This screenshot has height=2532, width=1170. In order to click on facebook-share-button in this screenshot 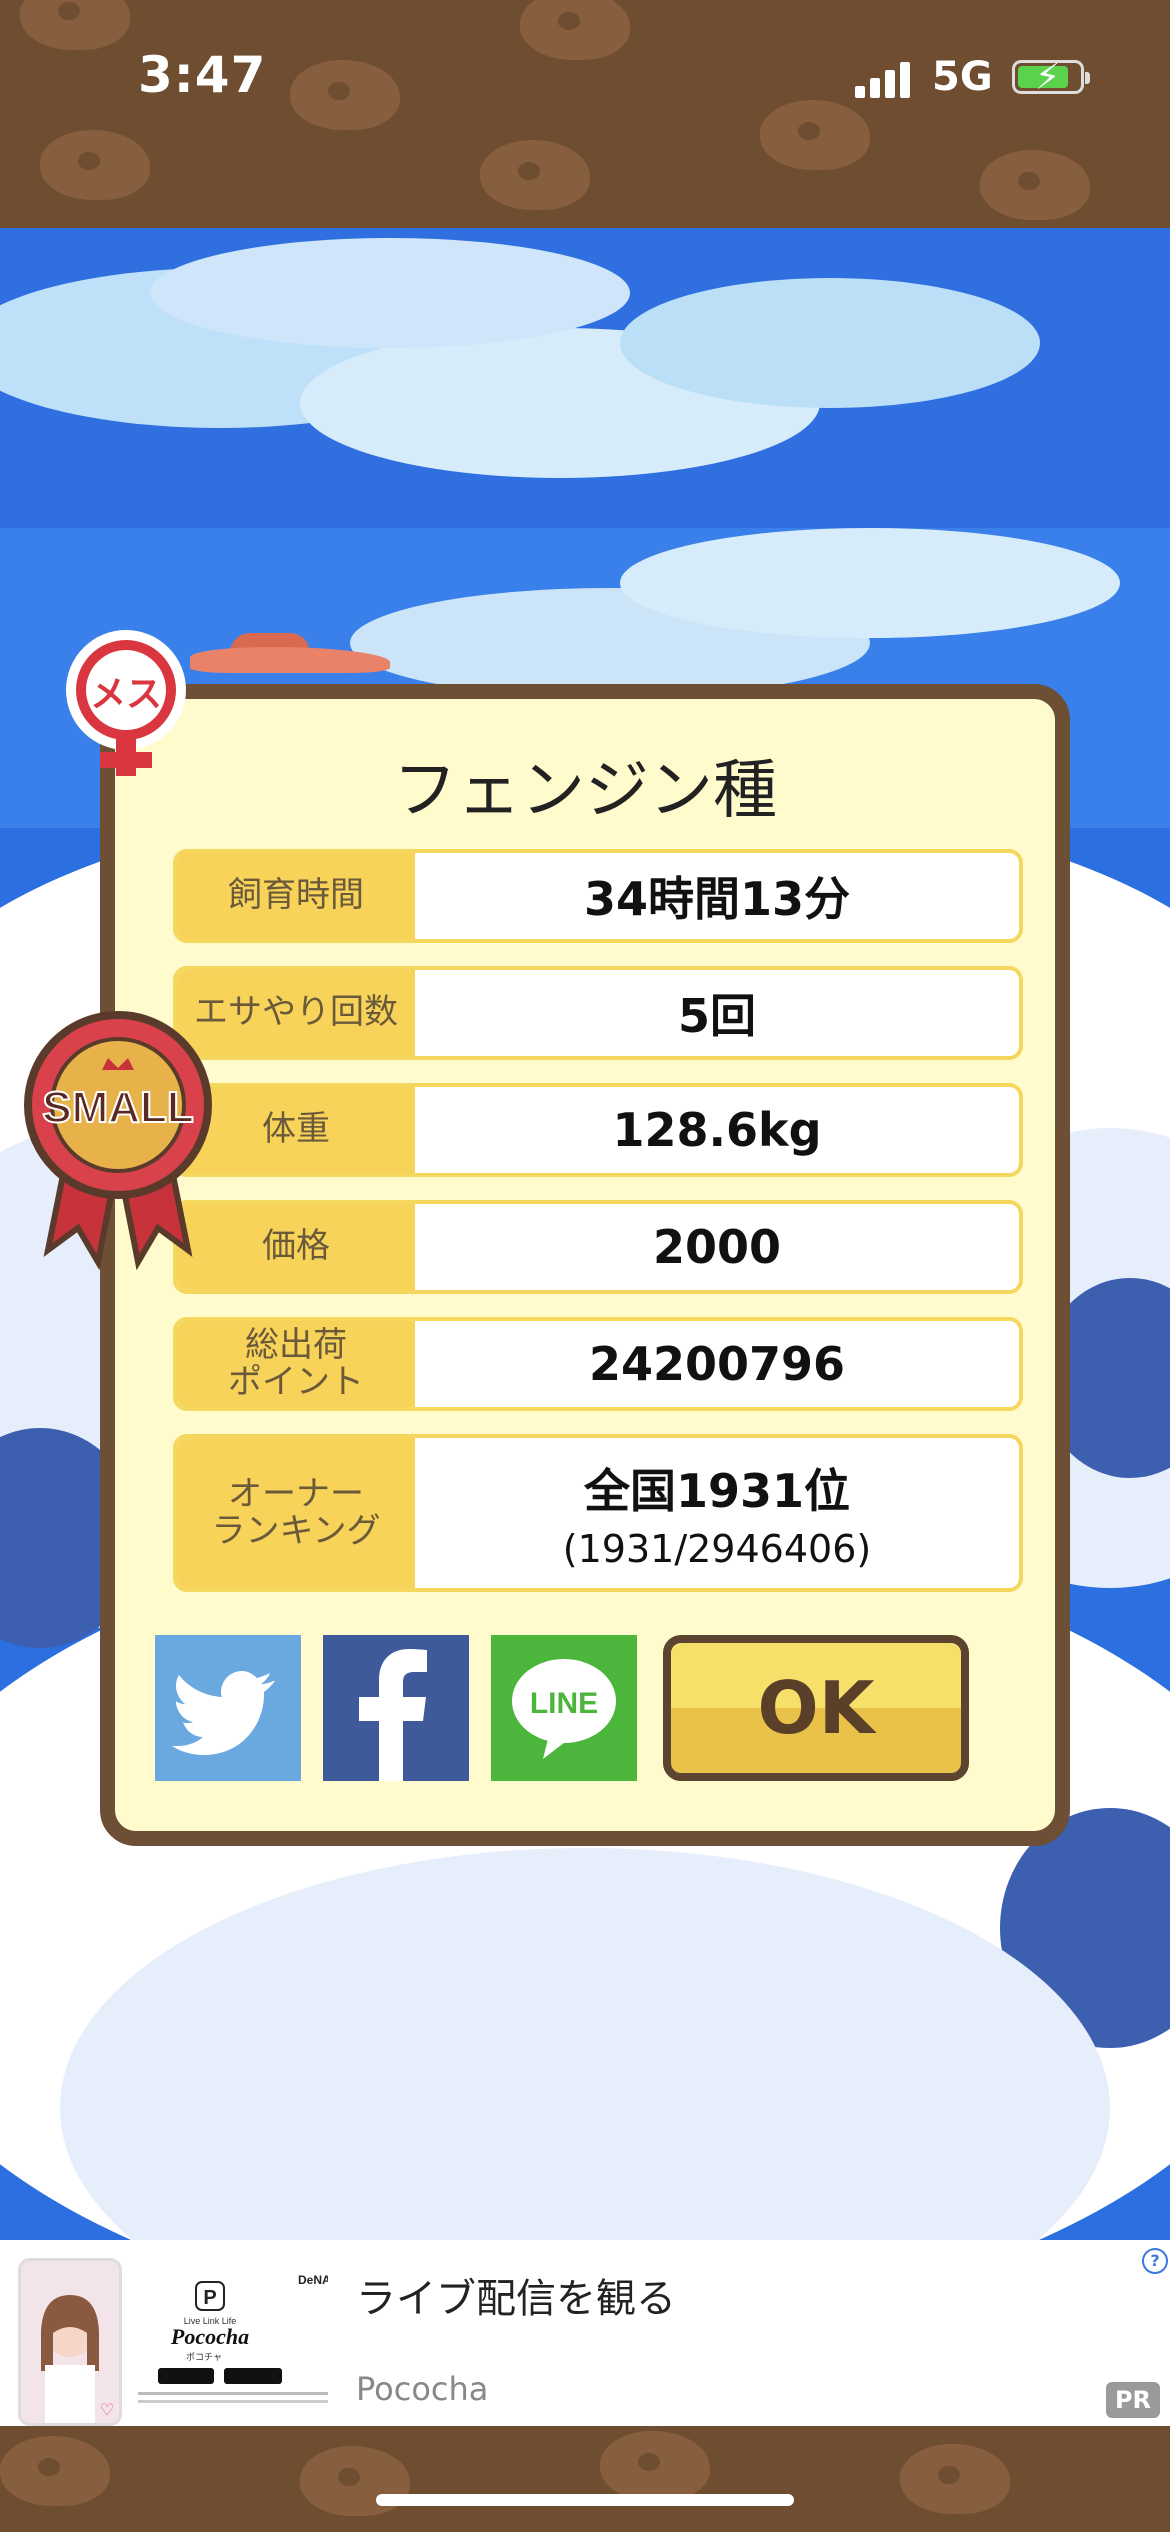, I will do `click(396, 1708)`.